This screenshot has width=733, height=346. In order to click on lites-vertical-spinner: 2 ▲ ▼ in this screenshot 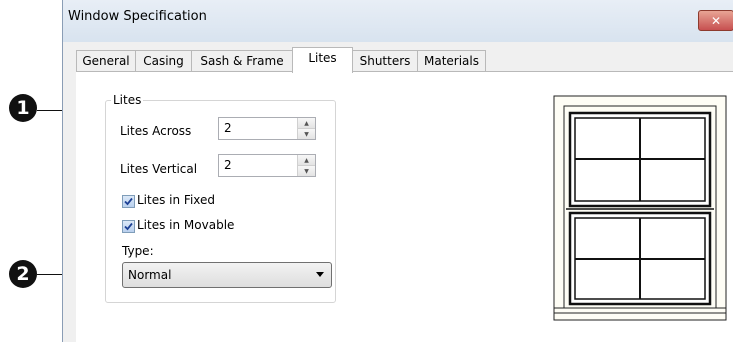, I will do `click(267, 165)`.